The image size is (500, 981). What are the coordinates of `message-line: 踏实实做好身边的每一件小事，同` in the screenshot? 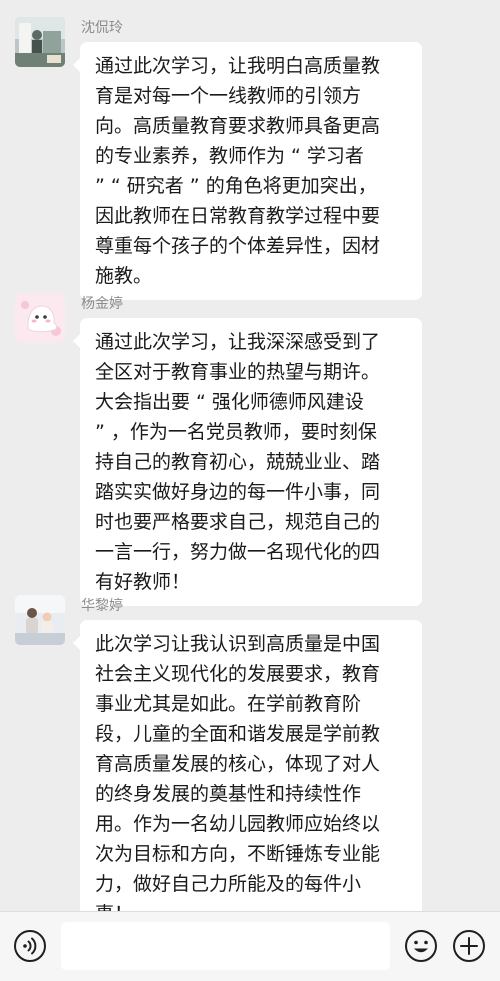 It's located at (238, 492).